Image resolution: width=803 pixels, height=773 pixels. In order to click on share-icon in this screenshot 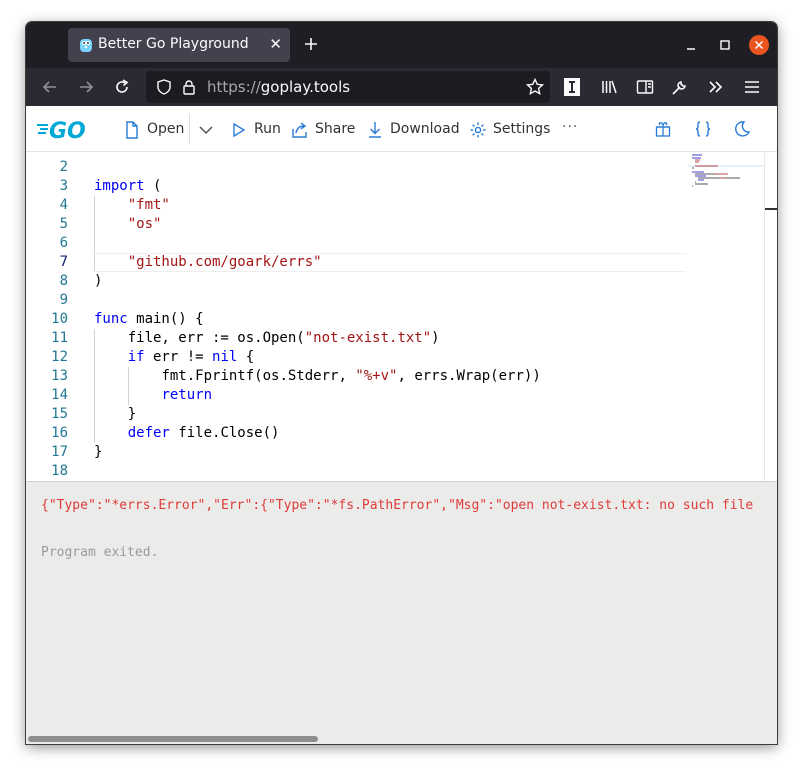, I will do `click(299, 130)`.